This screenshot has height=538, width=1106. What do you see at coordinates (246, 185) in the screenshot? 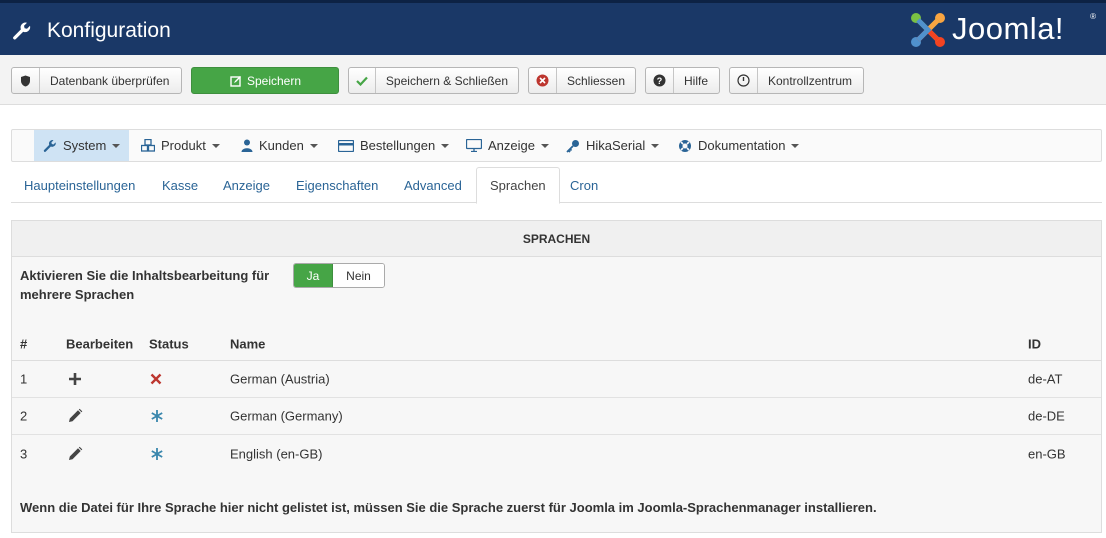
I see `tab-anzeige: Anzeige` at bounding box center [246, 185].